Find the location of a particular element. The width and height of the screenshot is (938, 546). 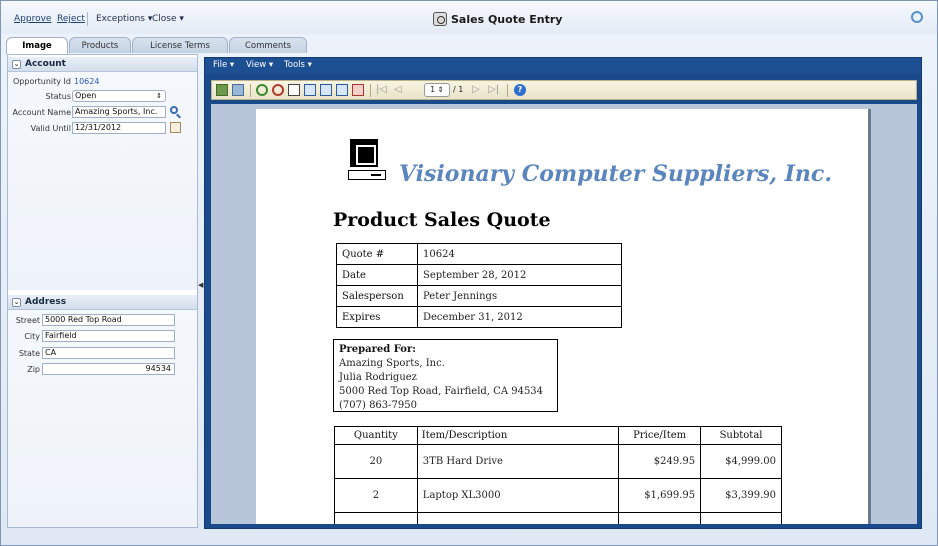

street-input: 5000 Red Top Road is located at coordinates (108, 320).